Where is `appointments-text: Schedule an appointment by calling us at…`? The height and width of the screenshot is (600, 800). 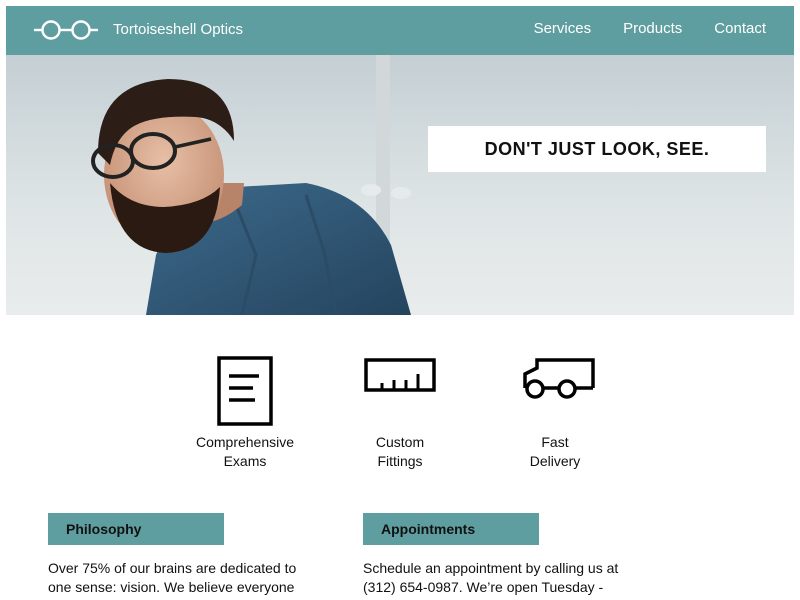
appointments-text: Schedule an appointment by calling us at… is located at coordinates (491, 577).